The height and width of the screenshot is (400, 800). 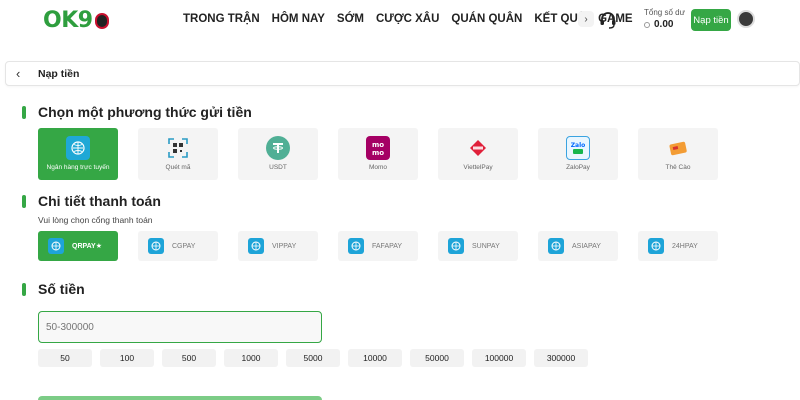 I want to click on method-label: Thẻ Cào, so click(x=678, y=167).